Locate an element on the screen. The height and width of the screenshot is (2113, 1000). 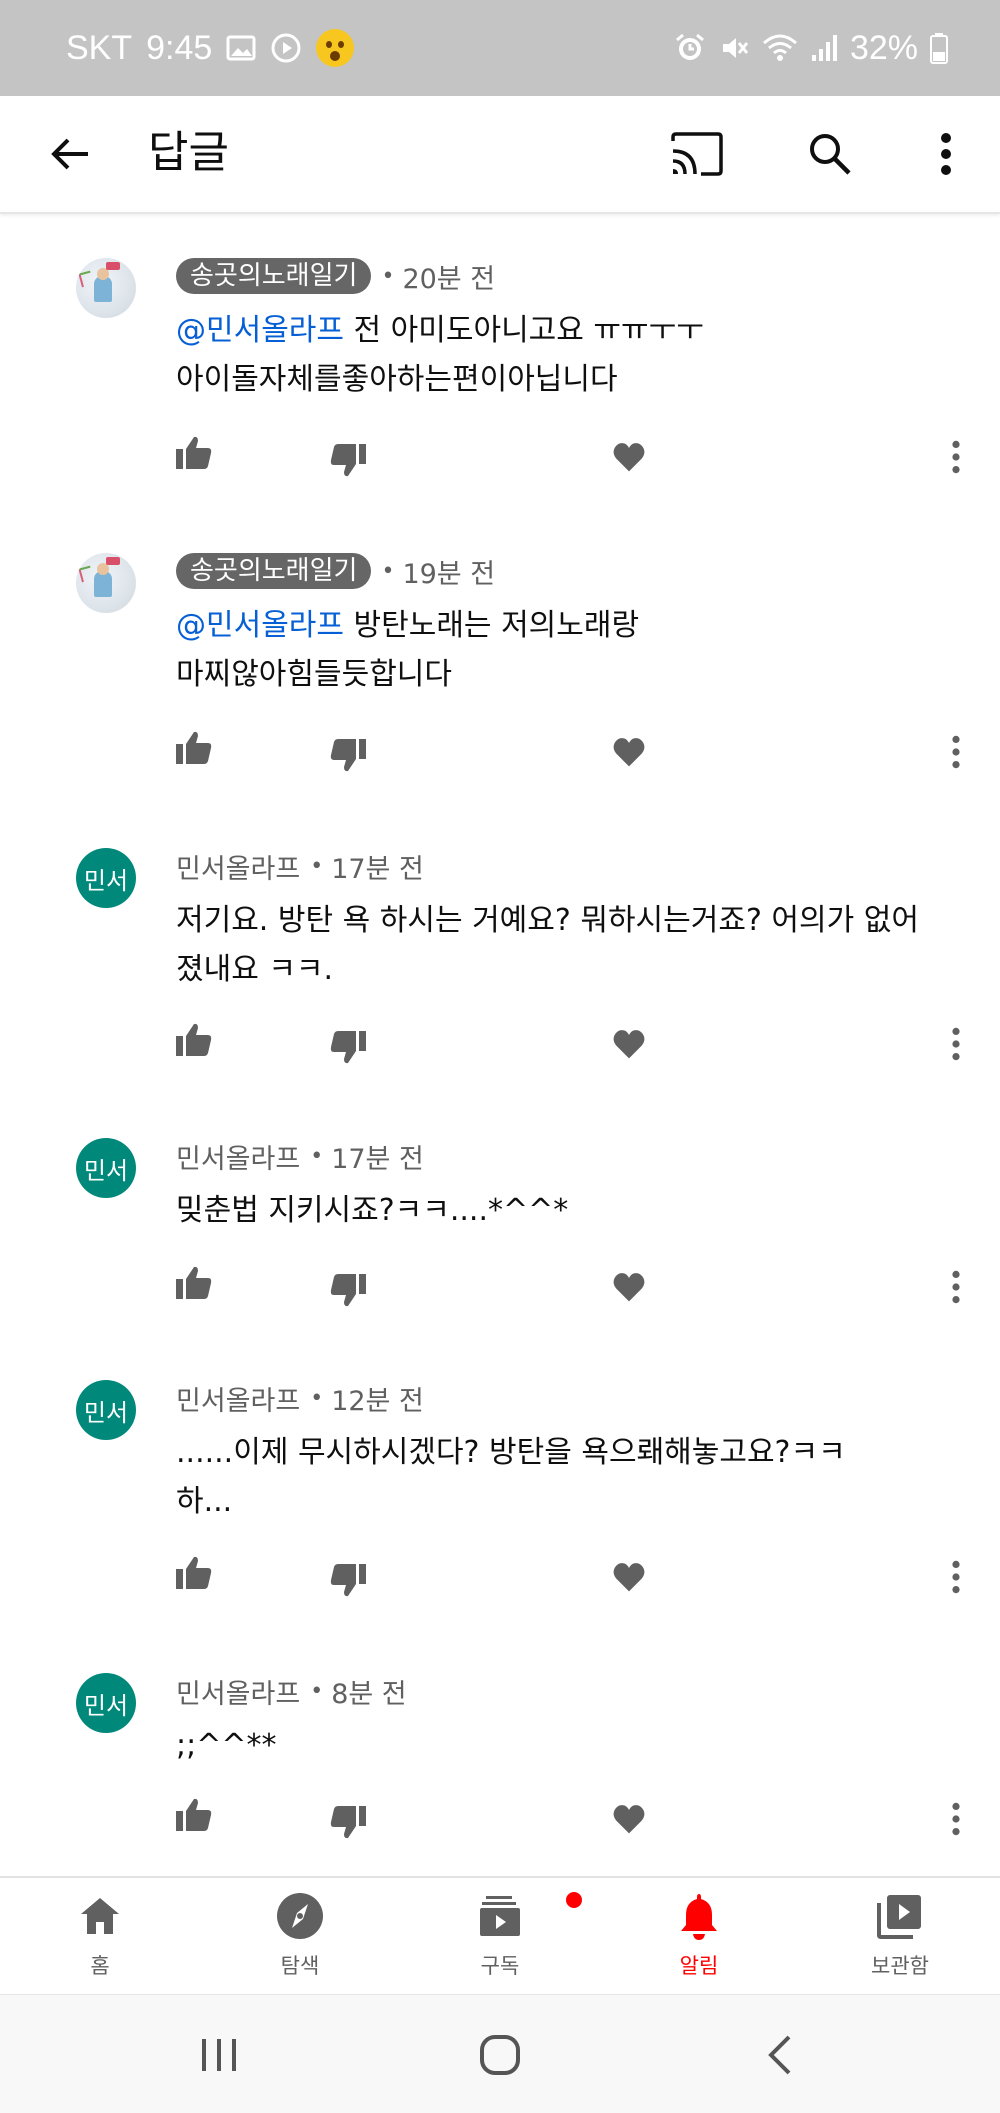
comment-meta: 민서올라프 • 8분 전 is located at coordinates (291, 1691).